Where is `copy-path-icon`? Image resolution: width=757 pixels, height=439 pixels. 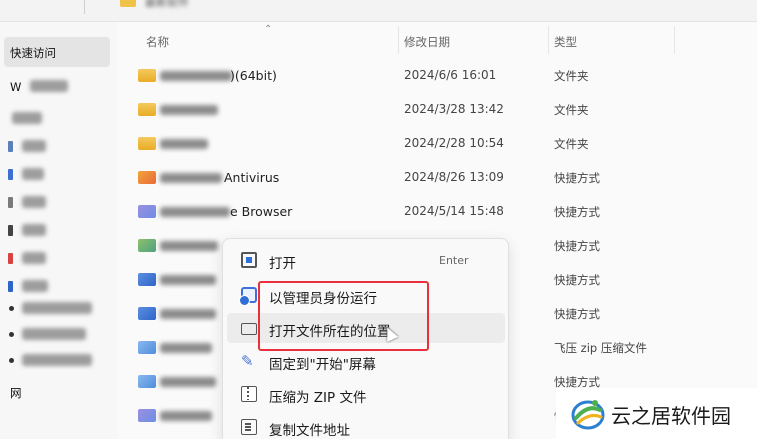 copy-path-icon is located at coordinates (249, 427).